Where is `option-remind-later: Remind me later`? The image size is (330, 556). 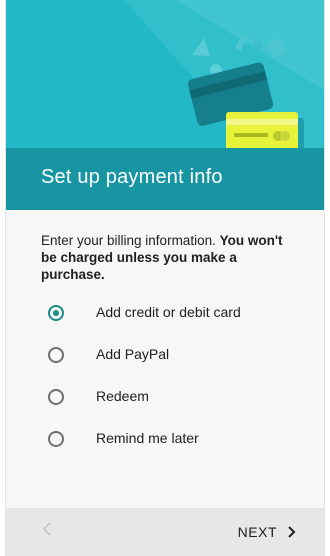 option-remind-later: Remind me later is located at coordinates (165, 445).